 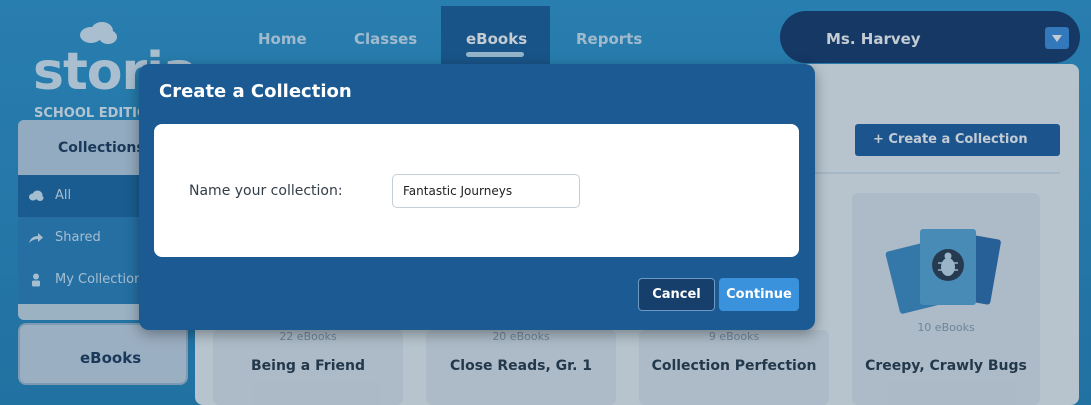 What do you see at coordinates (266, 191) in the screenshot?
I see `collection-name-label: Name your collection:` at bounding box center [266, 191].